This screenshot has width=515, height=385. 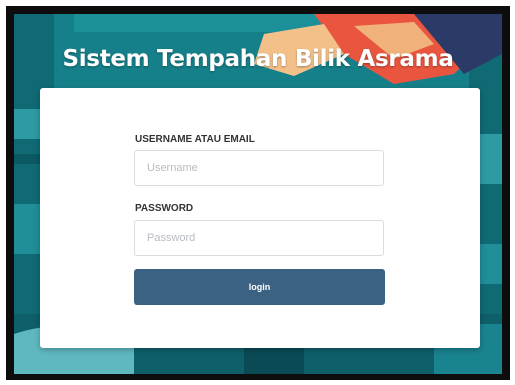 I want to click on login-button: login, so click(x=259, y=287).